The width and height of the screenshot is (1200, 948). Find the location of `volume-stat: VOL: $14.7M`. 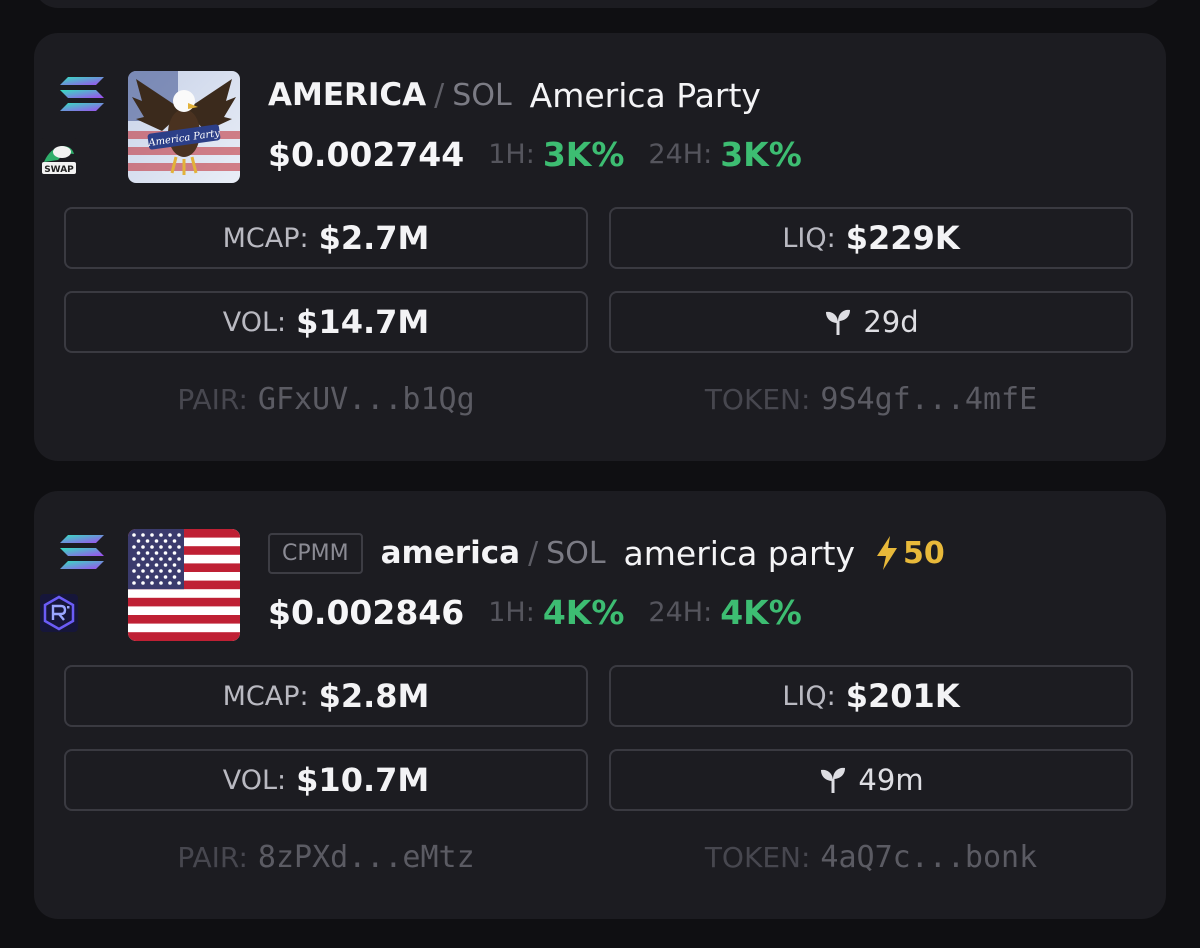

volume-stat: VOL: $14.7M is located at coordinates (326, 322).